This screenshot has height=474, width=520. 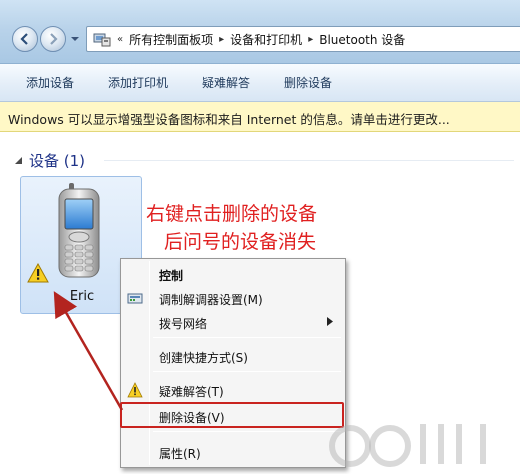 What do you see at coordinates (18, 160) in the screenshot?
I see `collapse-triangle-icon` at bounding box center [18, 160].